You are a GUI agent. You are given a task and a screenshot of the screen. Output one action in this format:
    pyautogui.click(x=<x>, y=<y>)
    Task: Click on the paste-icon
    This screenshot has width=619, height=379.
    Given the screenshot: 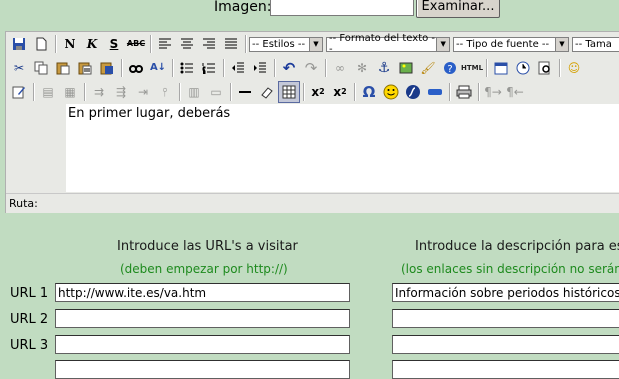 What is the action you would take?
    pyautogui.click(x=63, y=68)
    